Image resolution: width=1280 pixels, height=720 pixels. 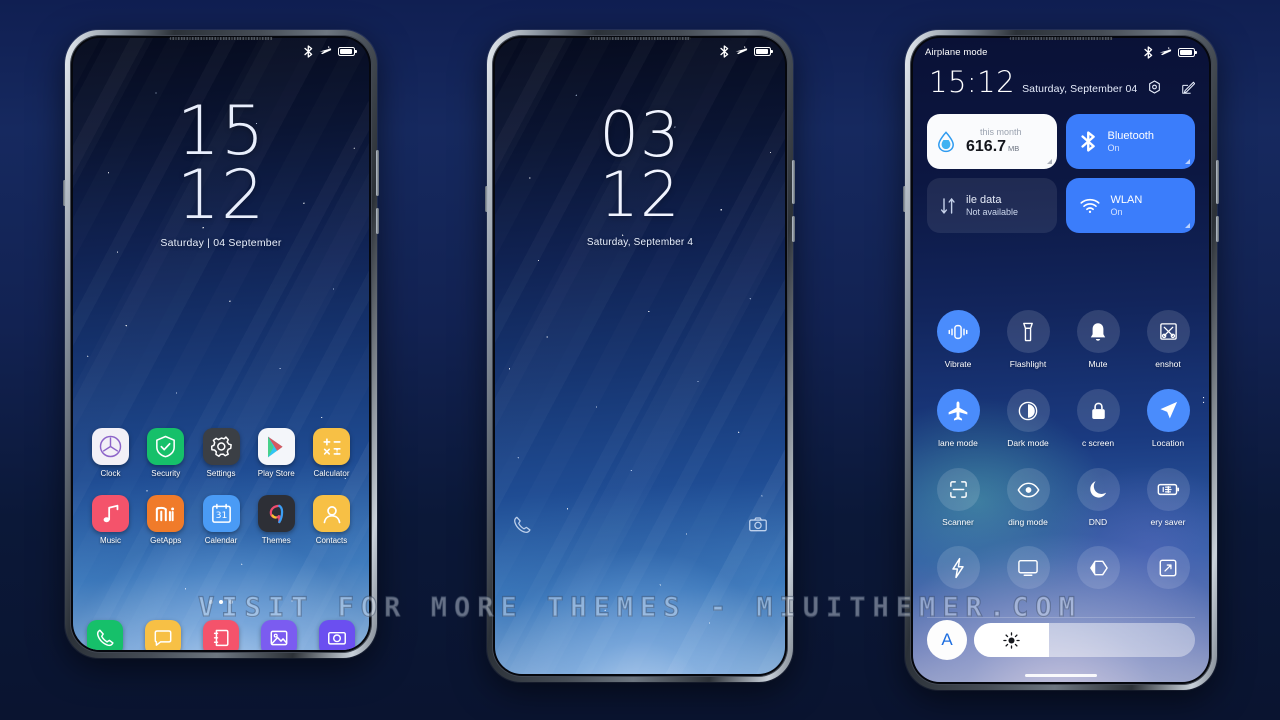 What do you see at coordinates (992, 141) in the screenshot?
I see `tile-data-usage: this month 616.7 MB` at bounding box center [992, 141].